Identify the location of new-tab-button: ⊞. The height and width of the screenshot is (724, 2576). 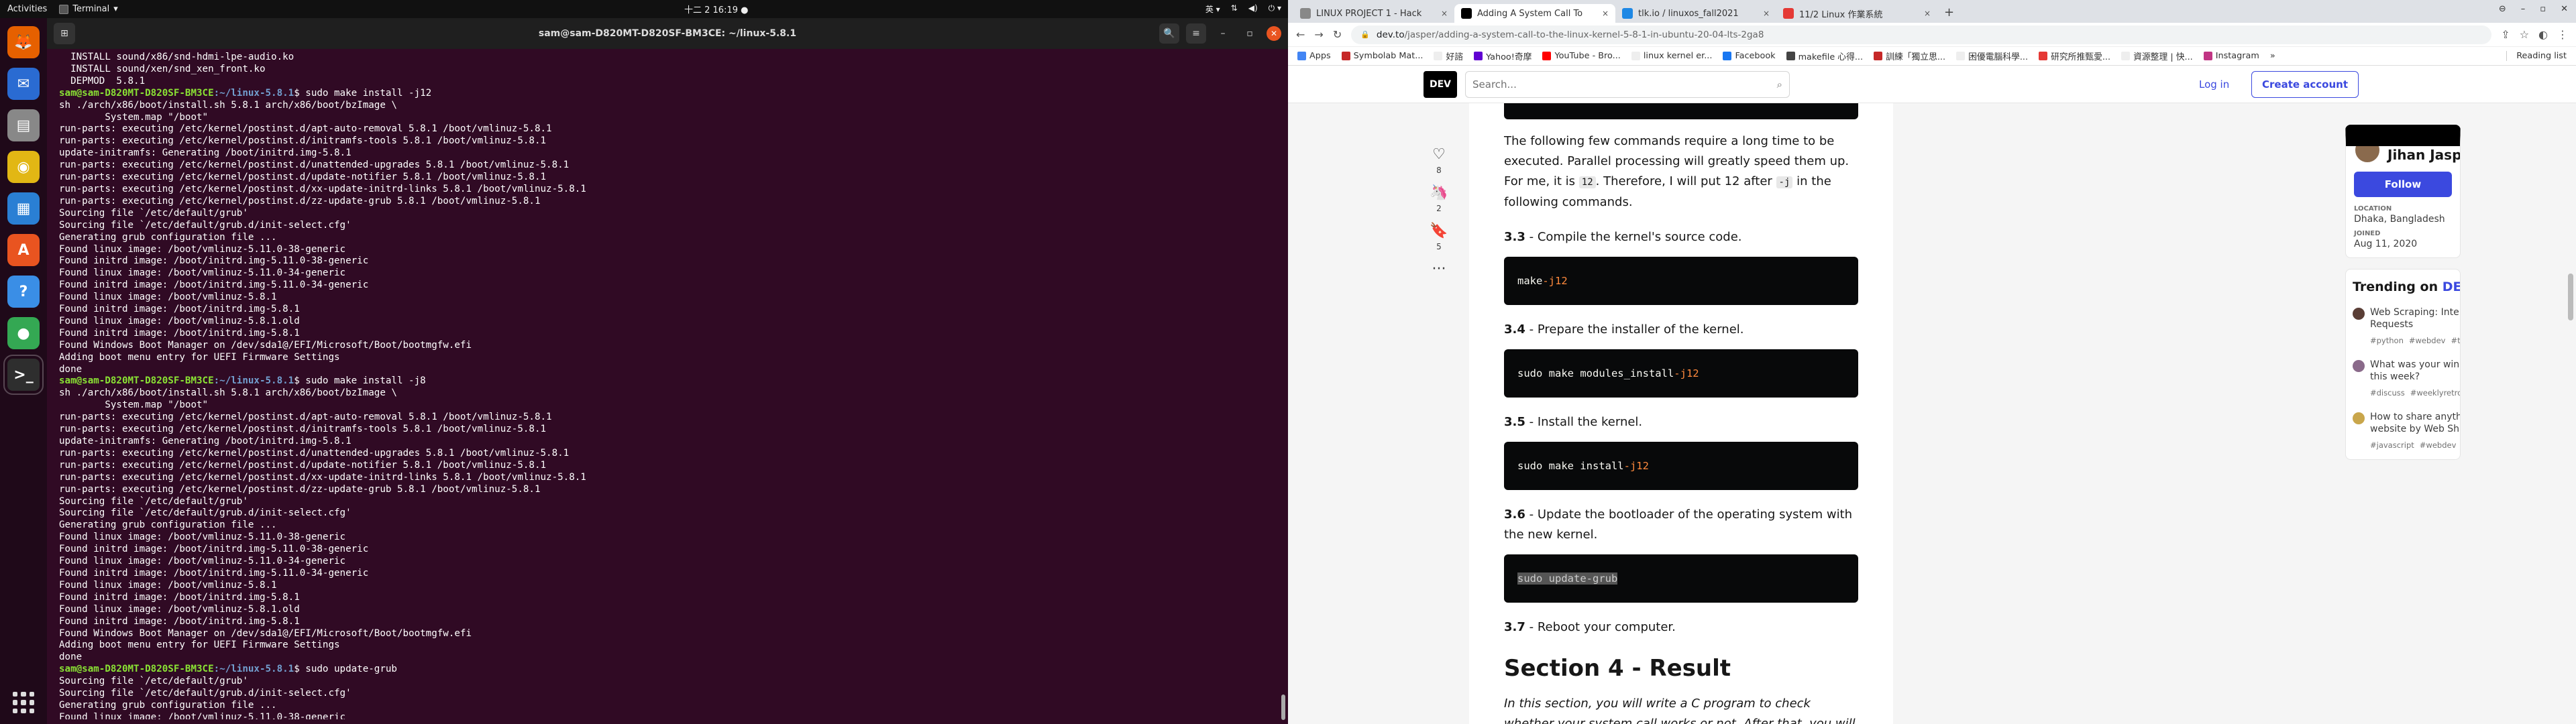
(64, 33).